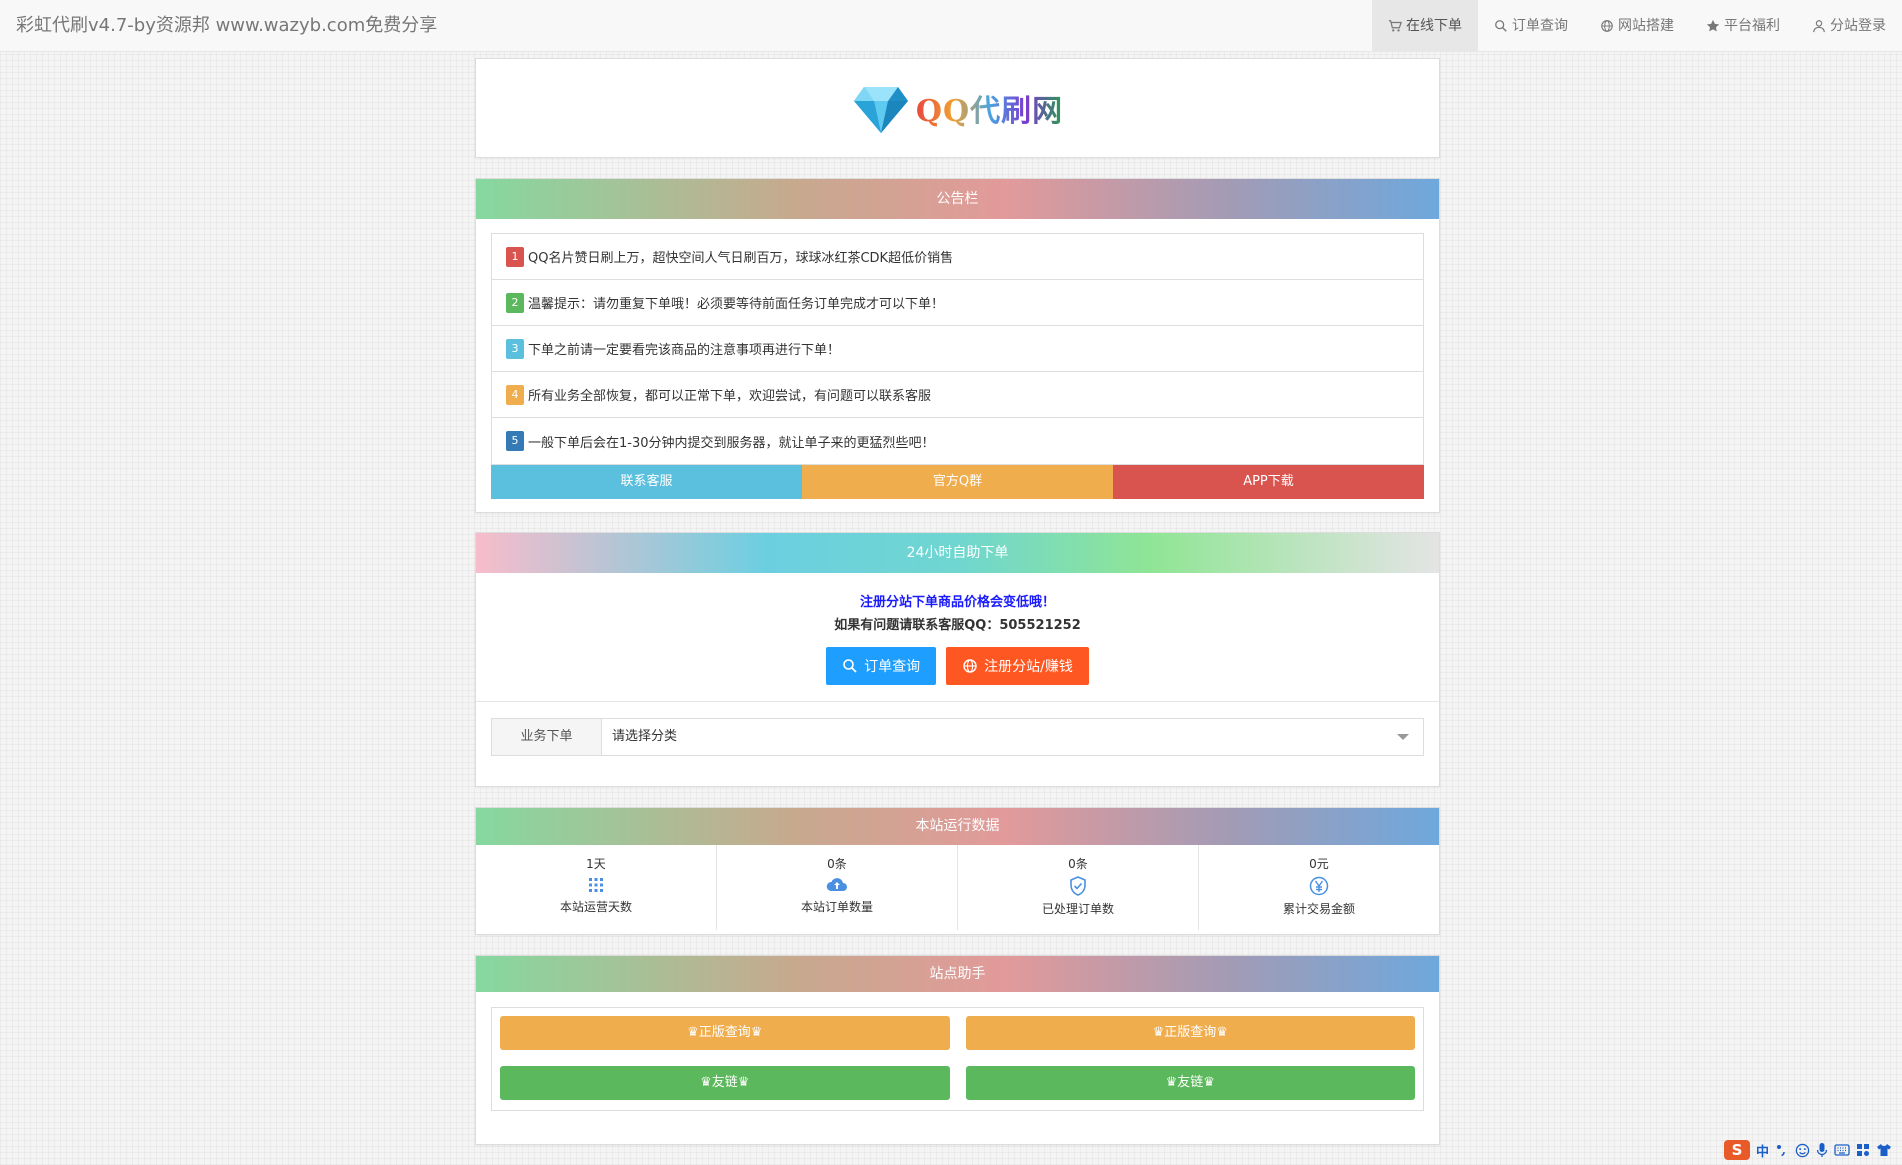 Image resolution: width=1902 pixels, height=1165 pixels. I want to click on stats-title: 本站运行数据, so click(957, 826).